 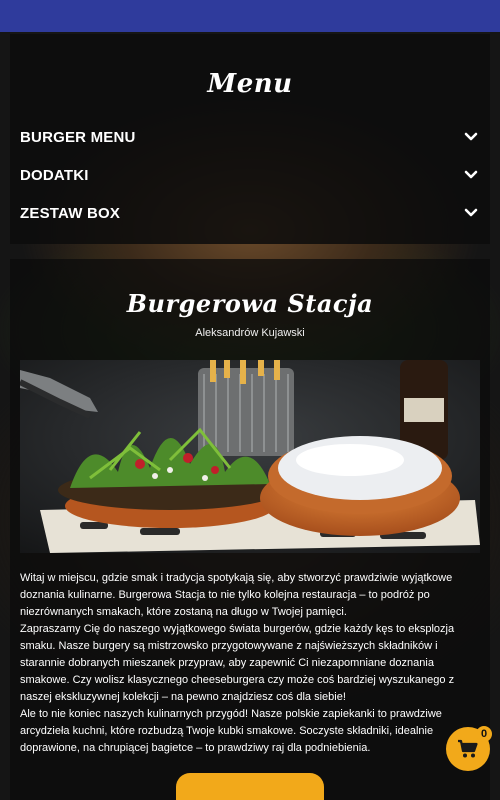 I want to click on menu-item-burger-menu: BURGER MENU, so click(x=250, y=137).